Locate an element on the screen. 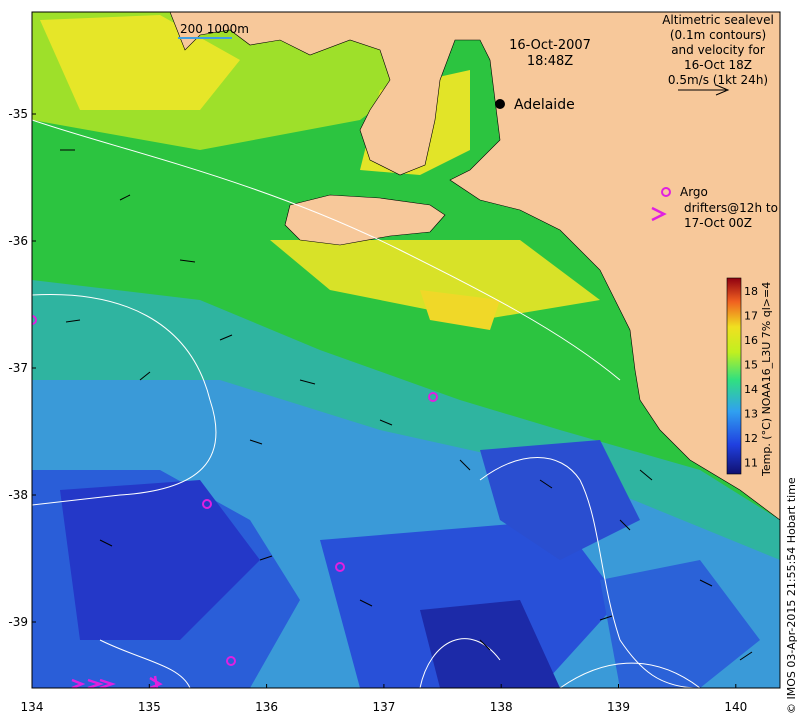 The width and height of the screenshot is (800, 720). colorbar is located at coordinates (734, 376).